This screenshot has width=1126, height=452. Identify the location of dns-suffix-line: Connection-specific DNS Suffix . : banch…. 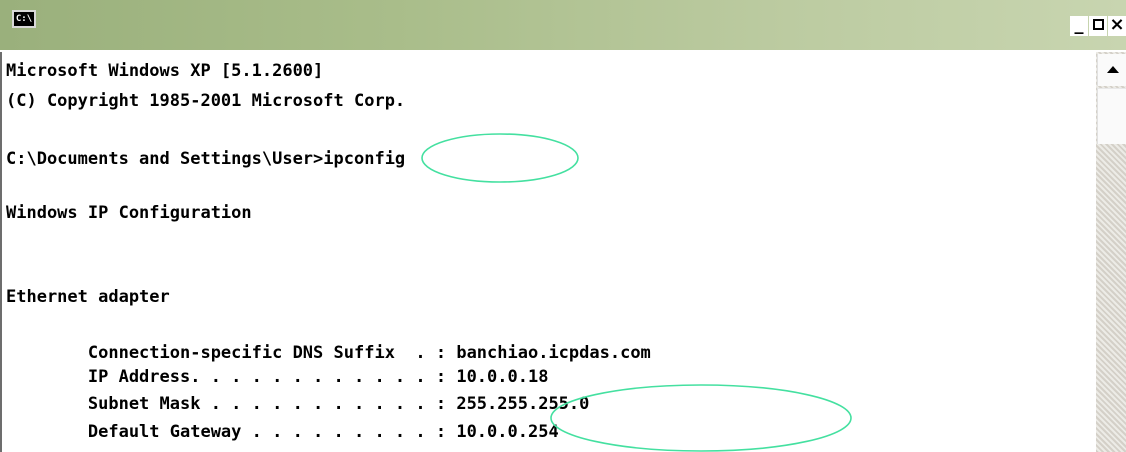
(328, 353).